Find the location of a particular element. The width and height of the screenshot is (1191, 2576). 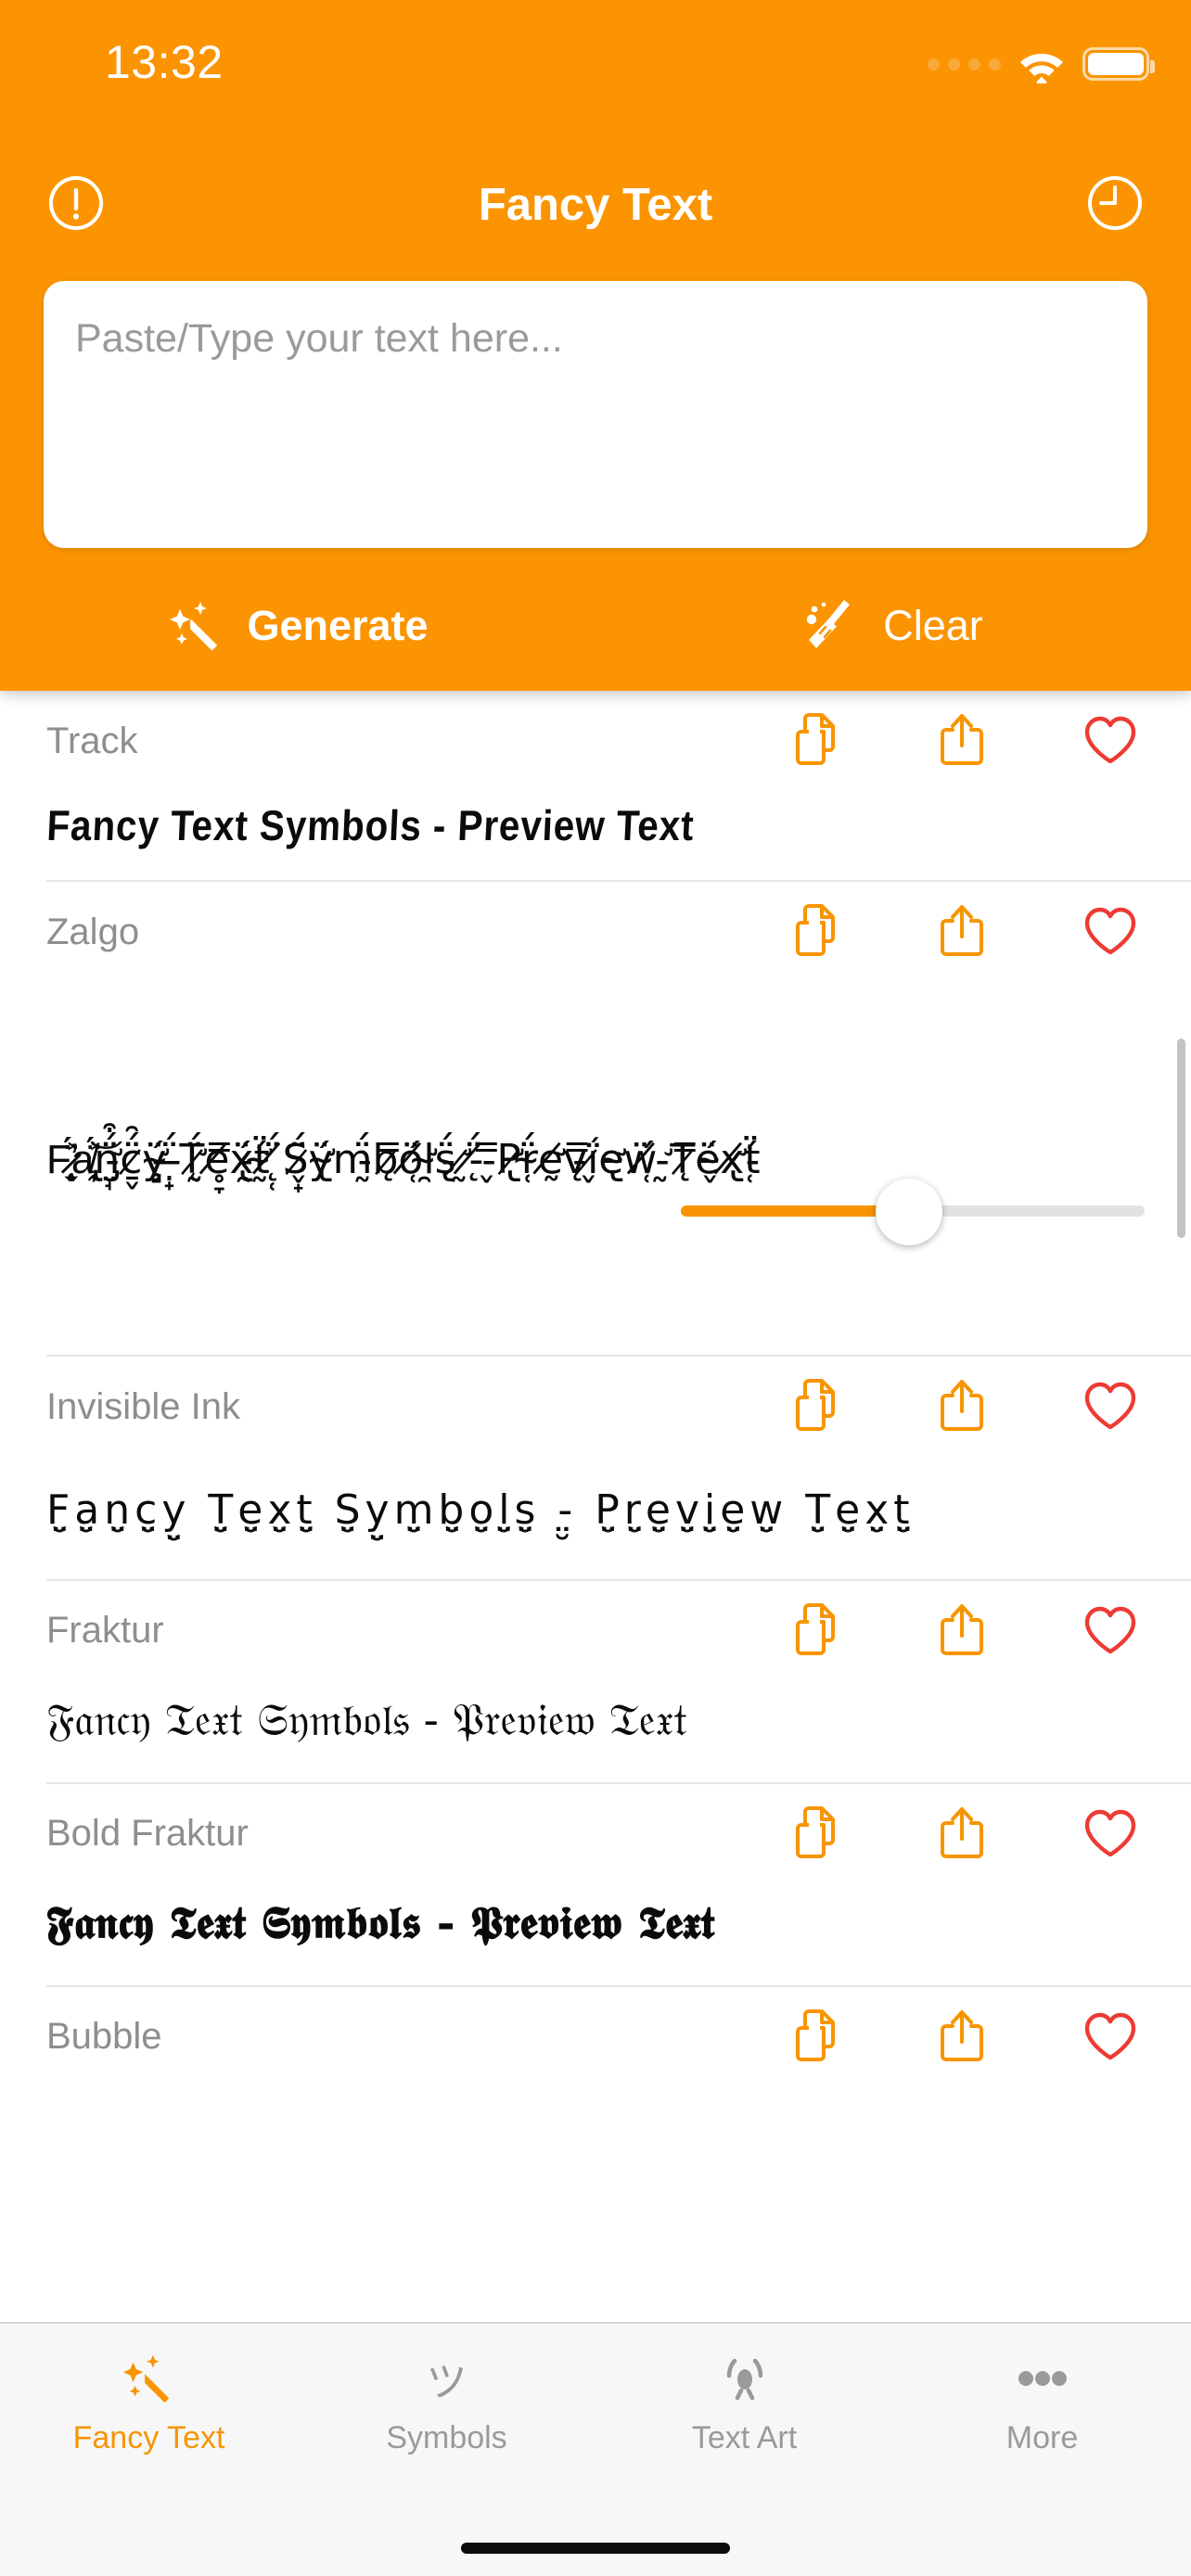

list-item-header: Bubble is located at coordinates (595, 2037).